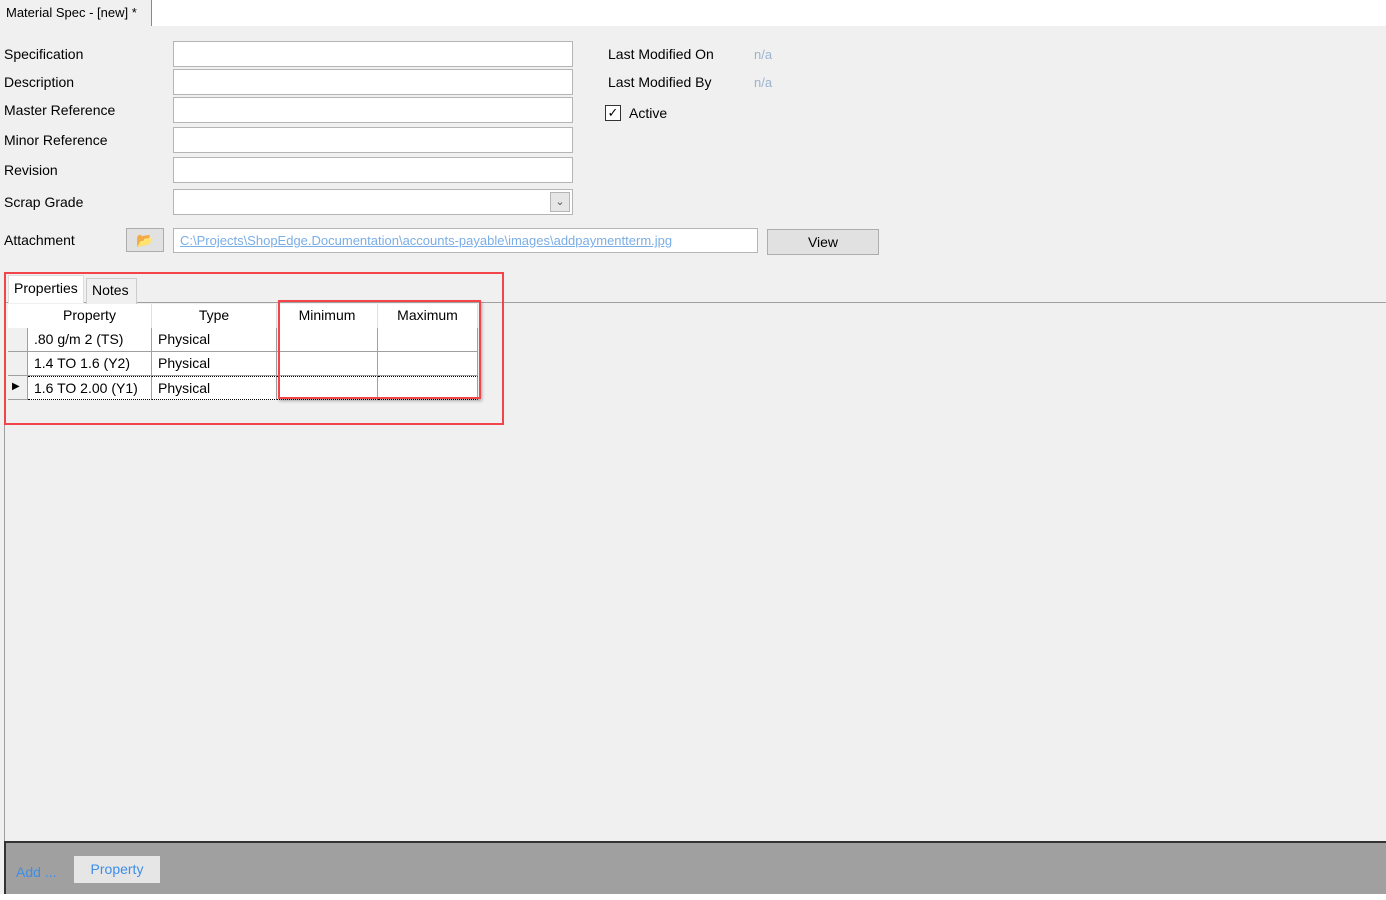 The image size is (1386, 900). What do you see at coordinates (39, 240) in the screenshot?
I see `attachment-label: Attachment` at bounding box center [39, 240].